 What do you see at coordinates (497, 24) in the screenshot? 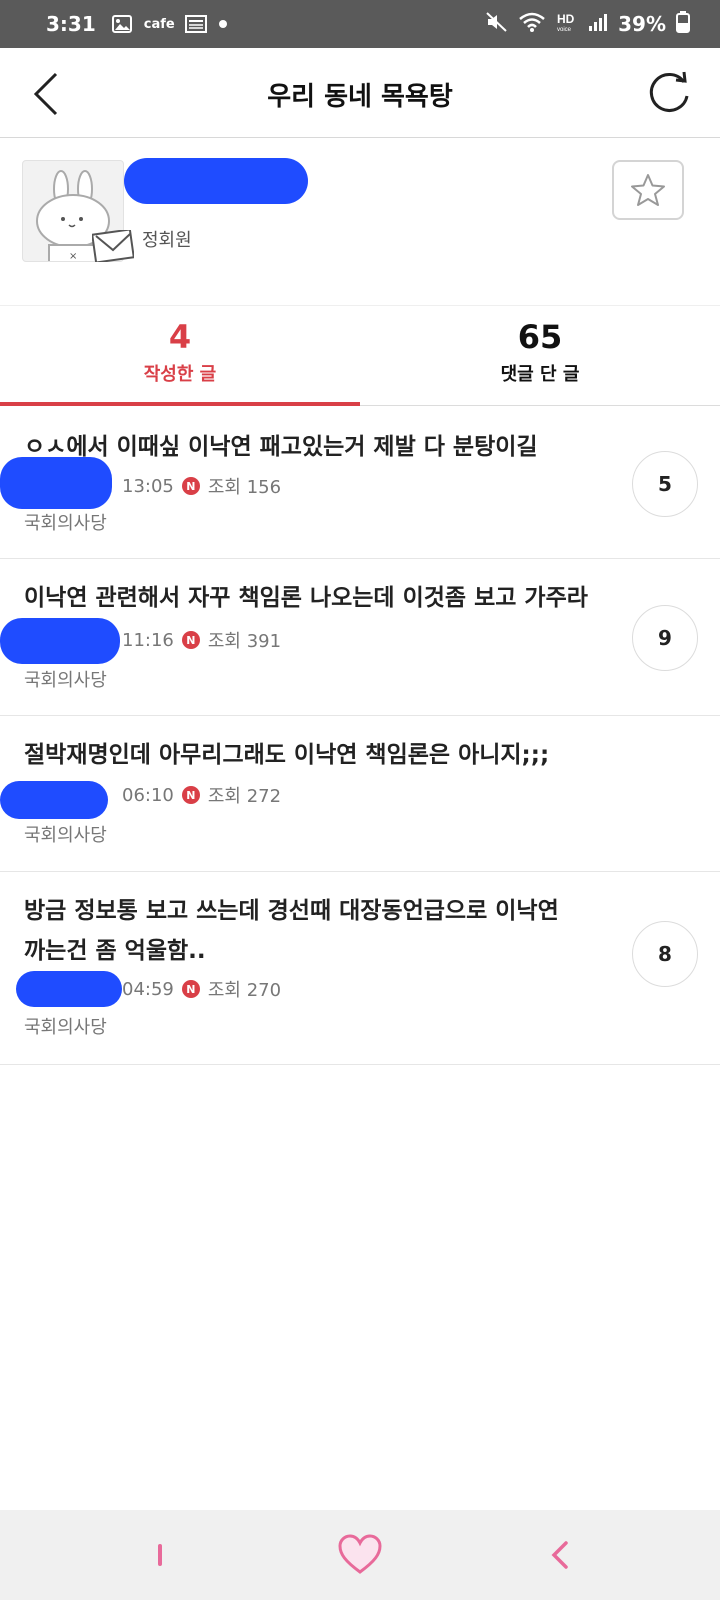
I see `mute-icon` at bounding box center [497, 24].